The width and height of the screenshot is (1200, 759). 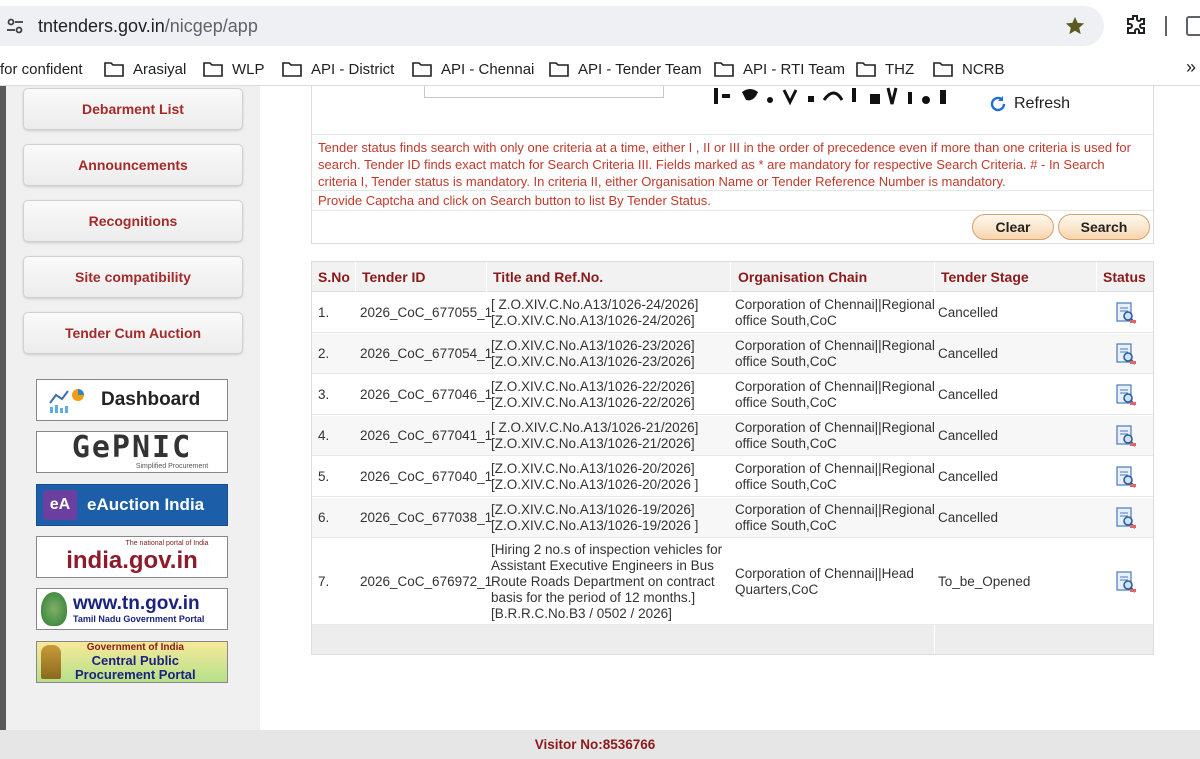 I want to click on browser-toolbar: tntenders.gov.in/nicgep/app, so click(x=600, y=26).